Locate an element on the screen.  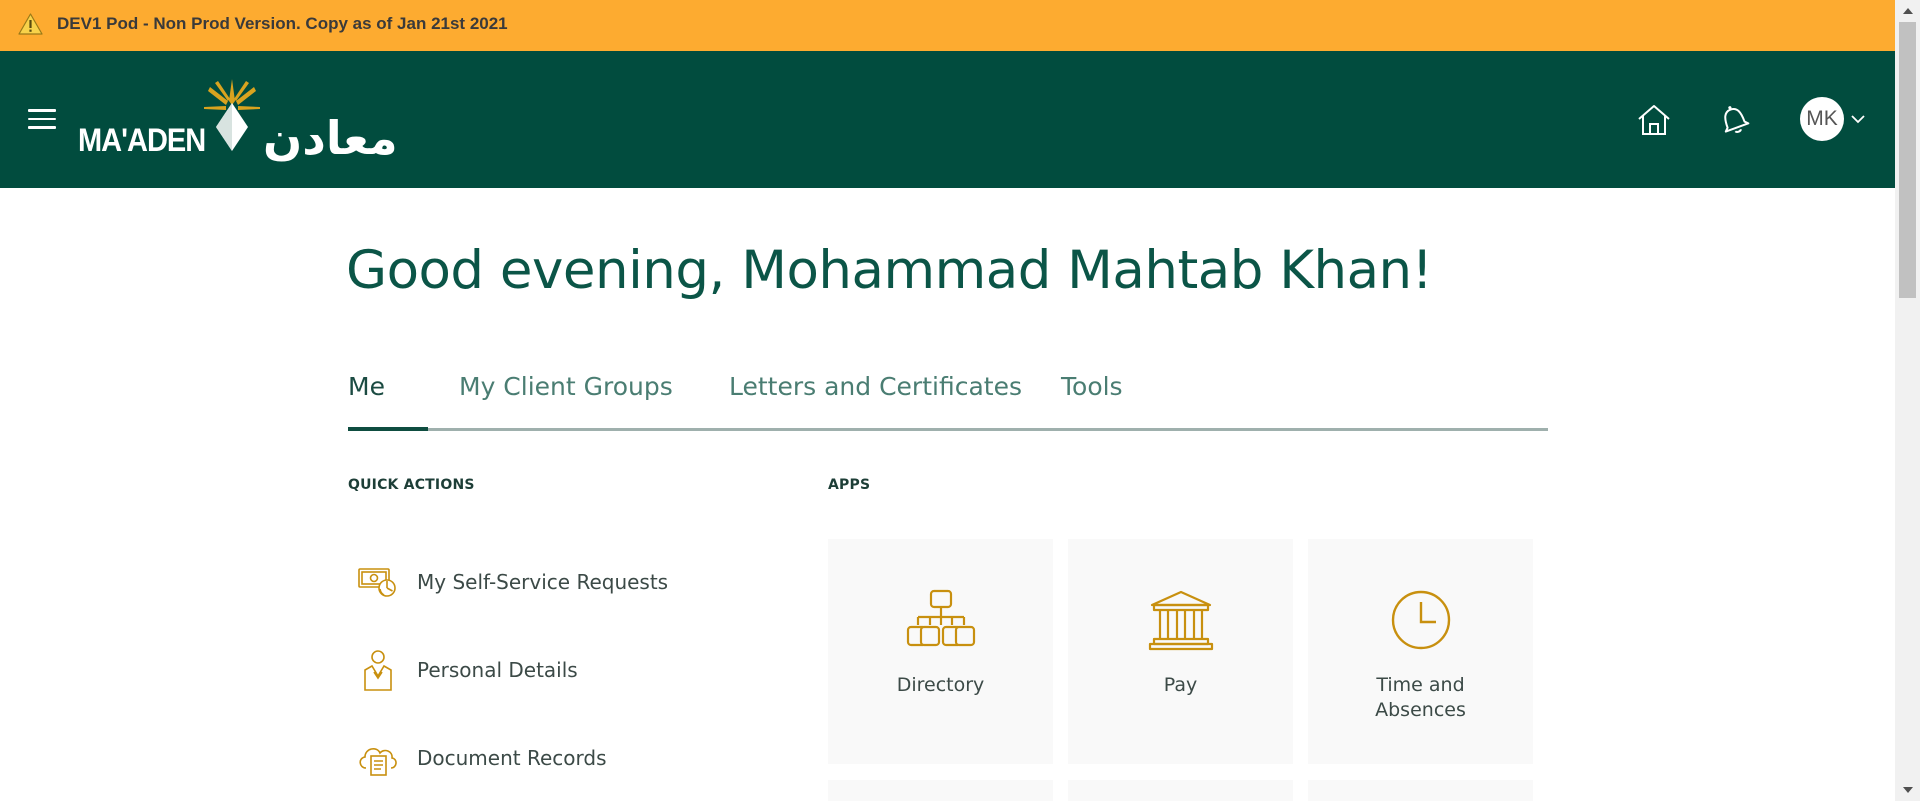
tab-tools: Tools is located at coordinates (1092, 386).